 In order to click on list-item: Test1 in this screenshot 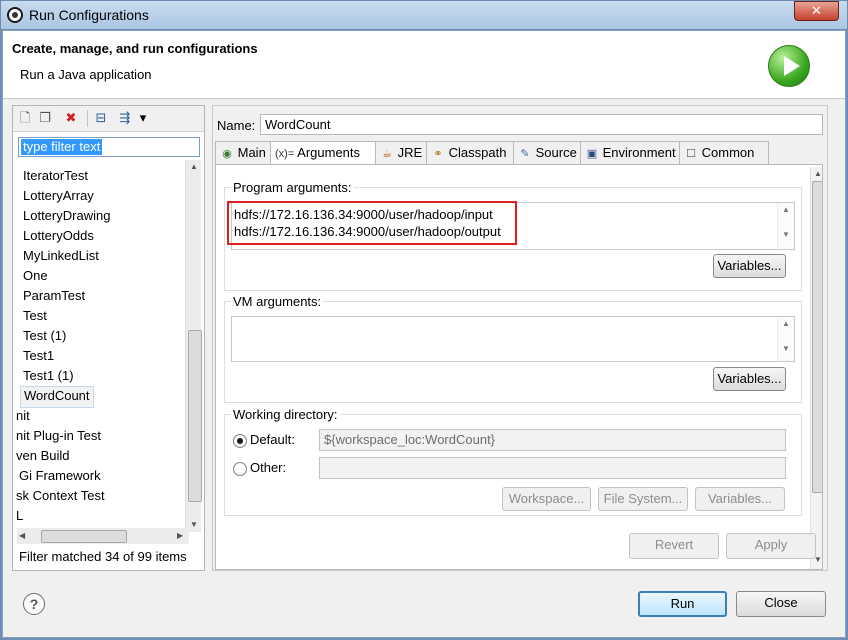, I will do `click(38, 356)`.